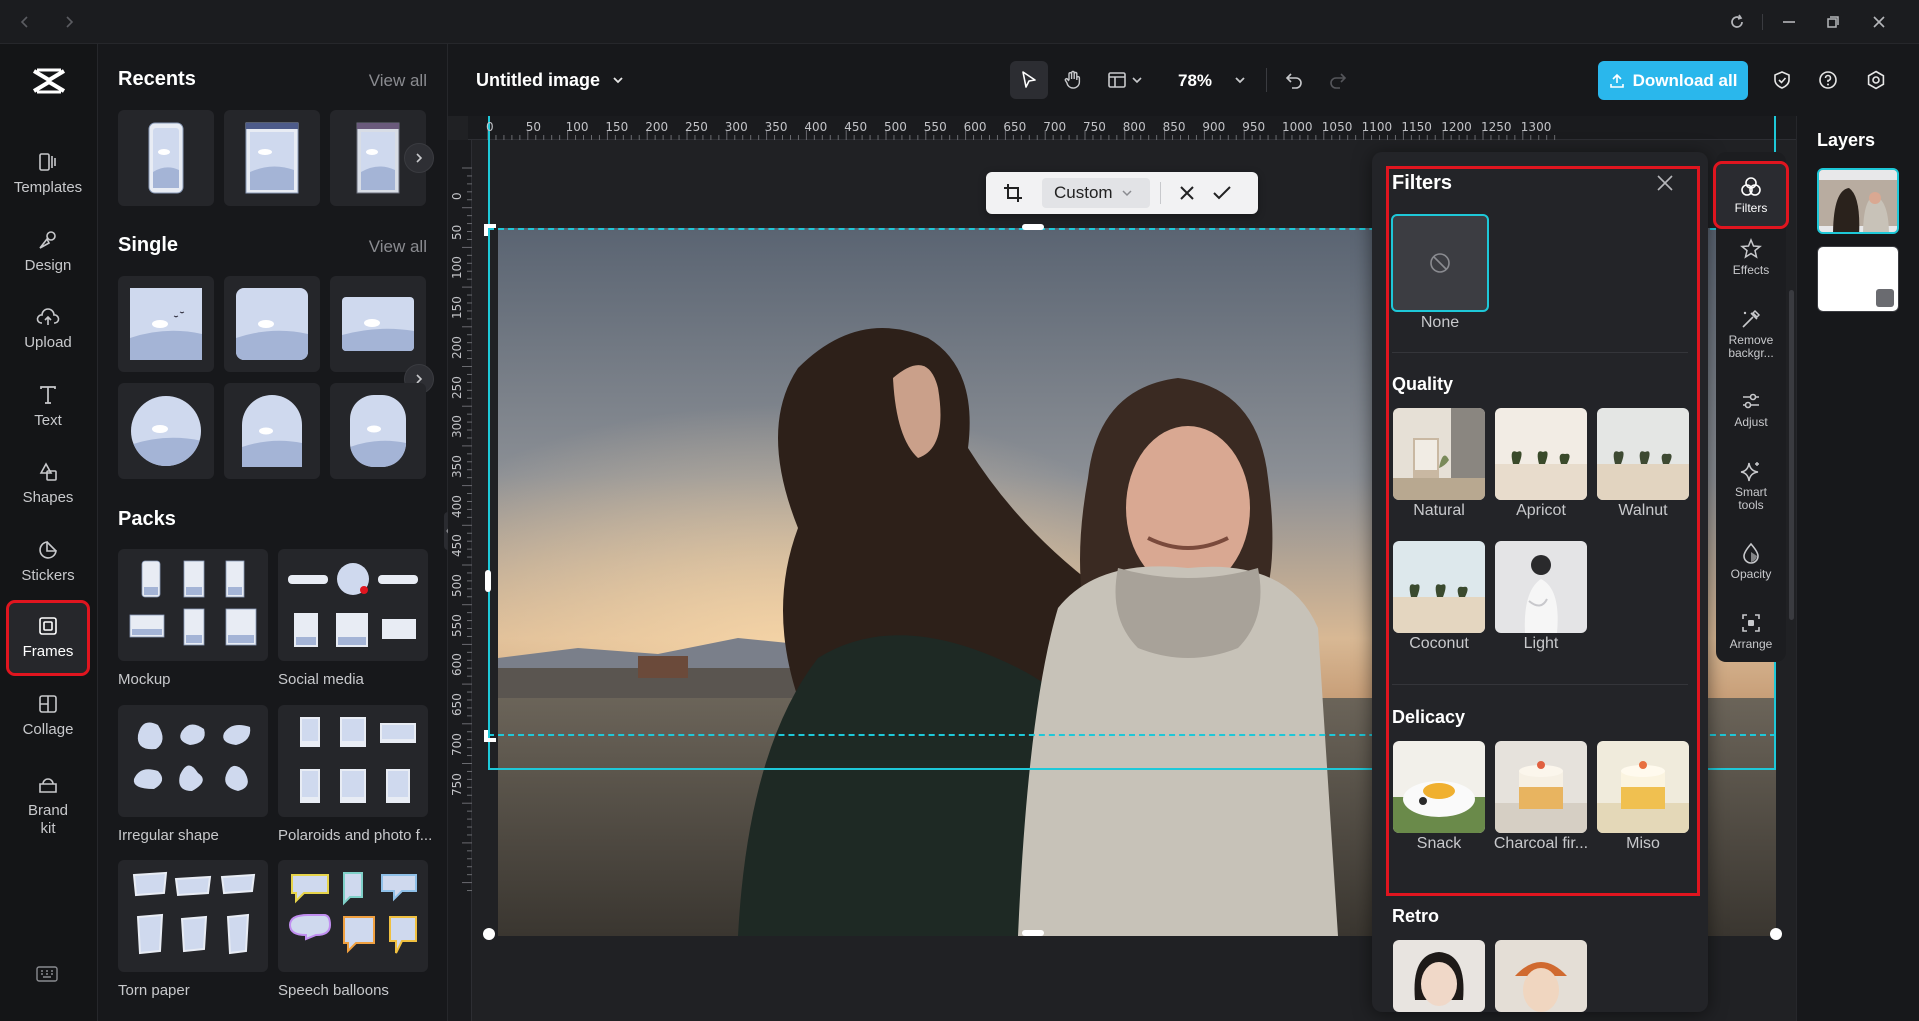 The width and height of the screenshot is (1919, 1021). I want to click on tool-filters: Filters, so click(1751, 195).